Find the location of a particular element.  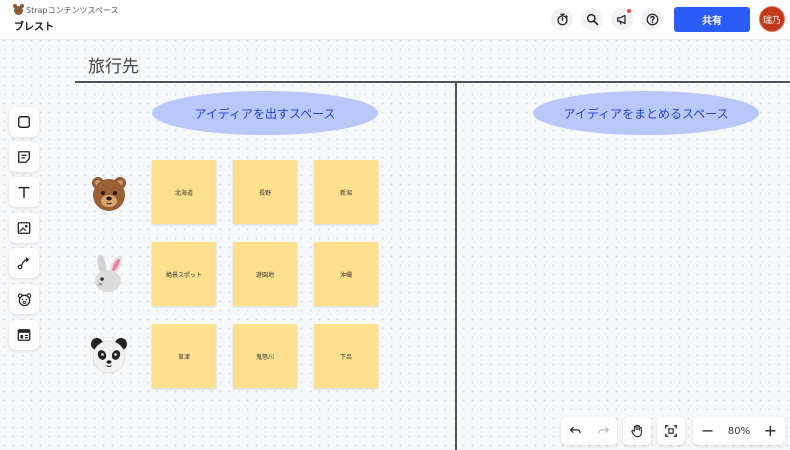

summary-section-label: アイディアをまとめるスペース is located at coordinates (646, 113).